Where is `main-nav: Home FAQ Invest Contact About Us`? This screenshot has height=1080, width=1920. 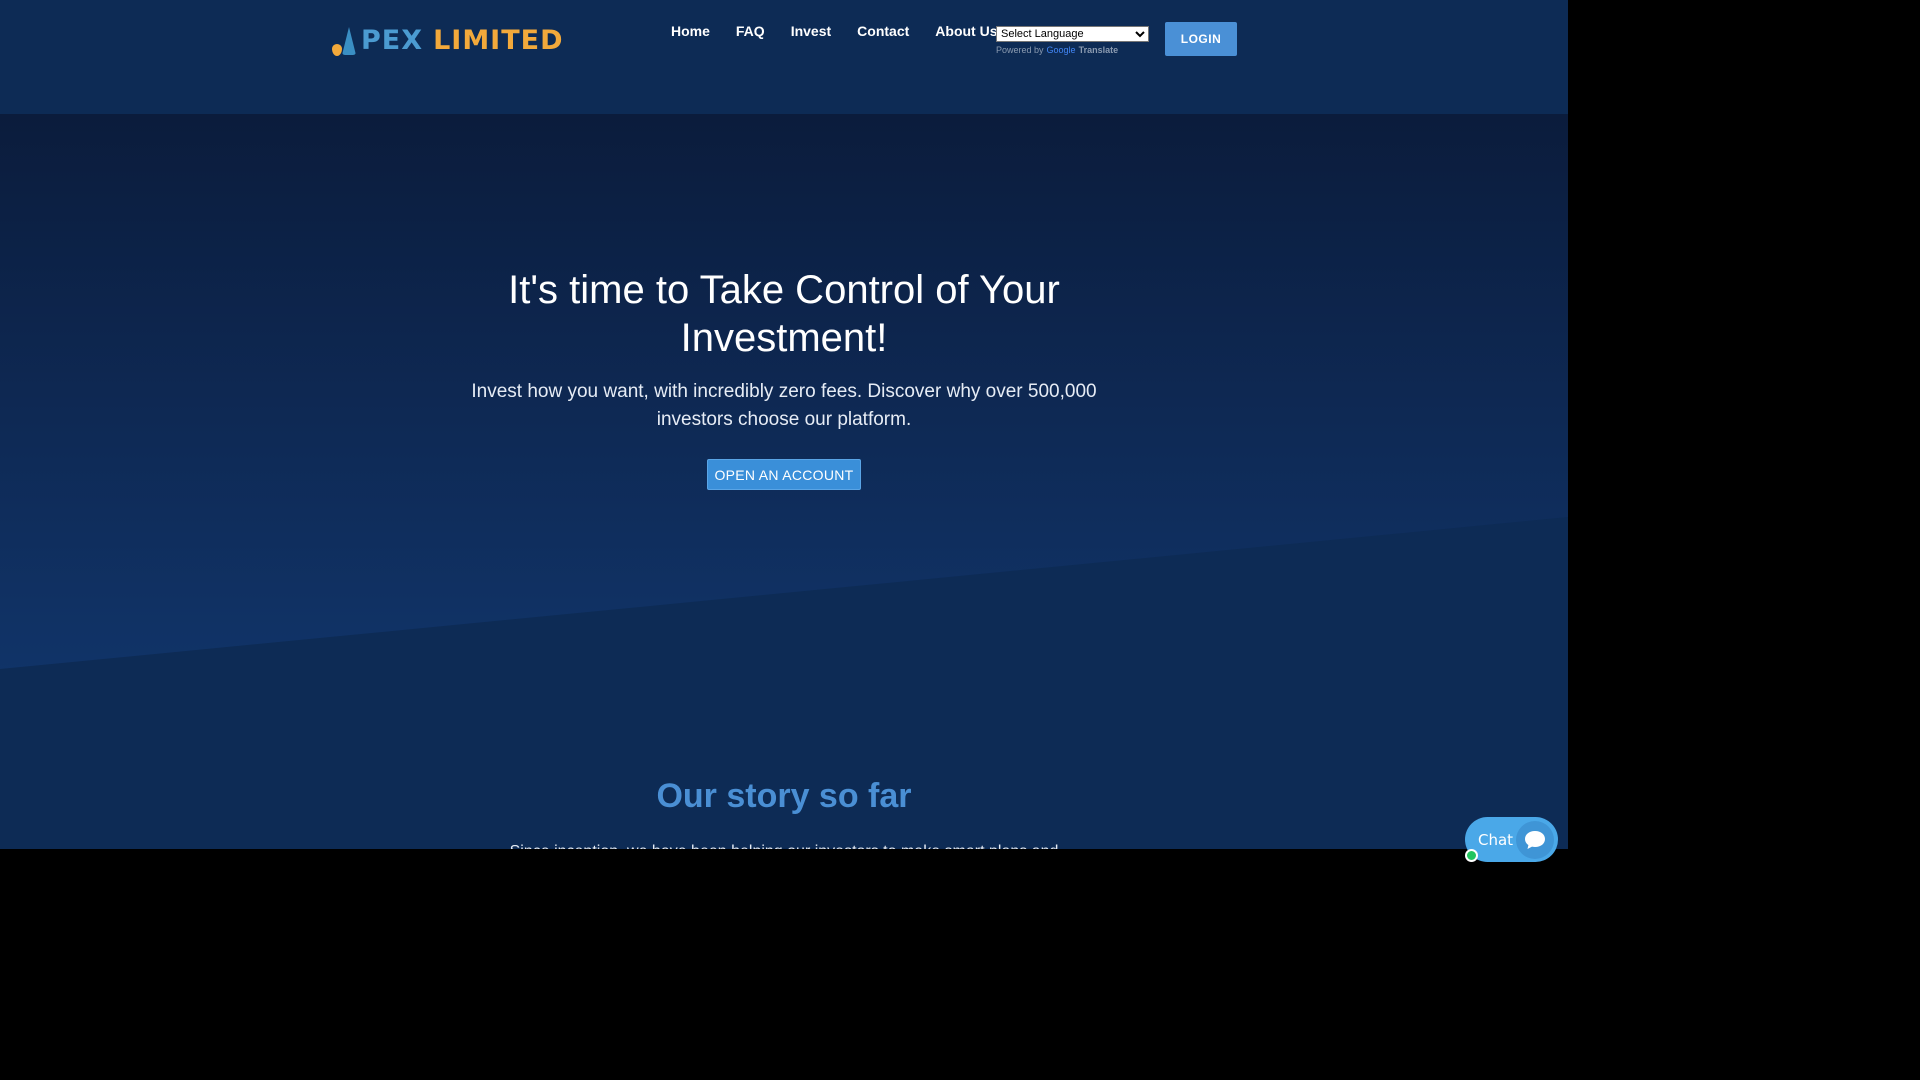 main-nav: Home FAQ Invest Contact About Us is located at coordinates (834, 31).